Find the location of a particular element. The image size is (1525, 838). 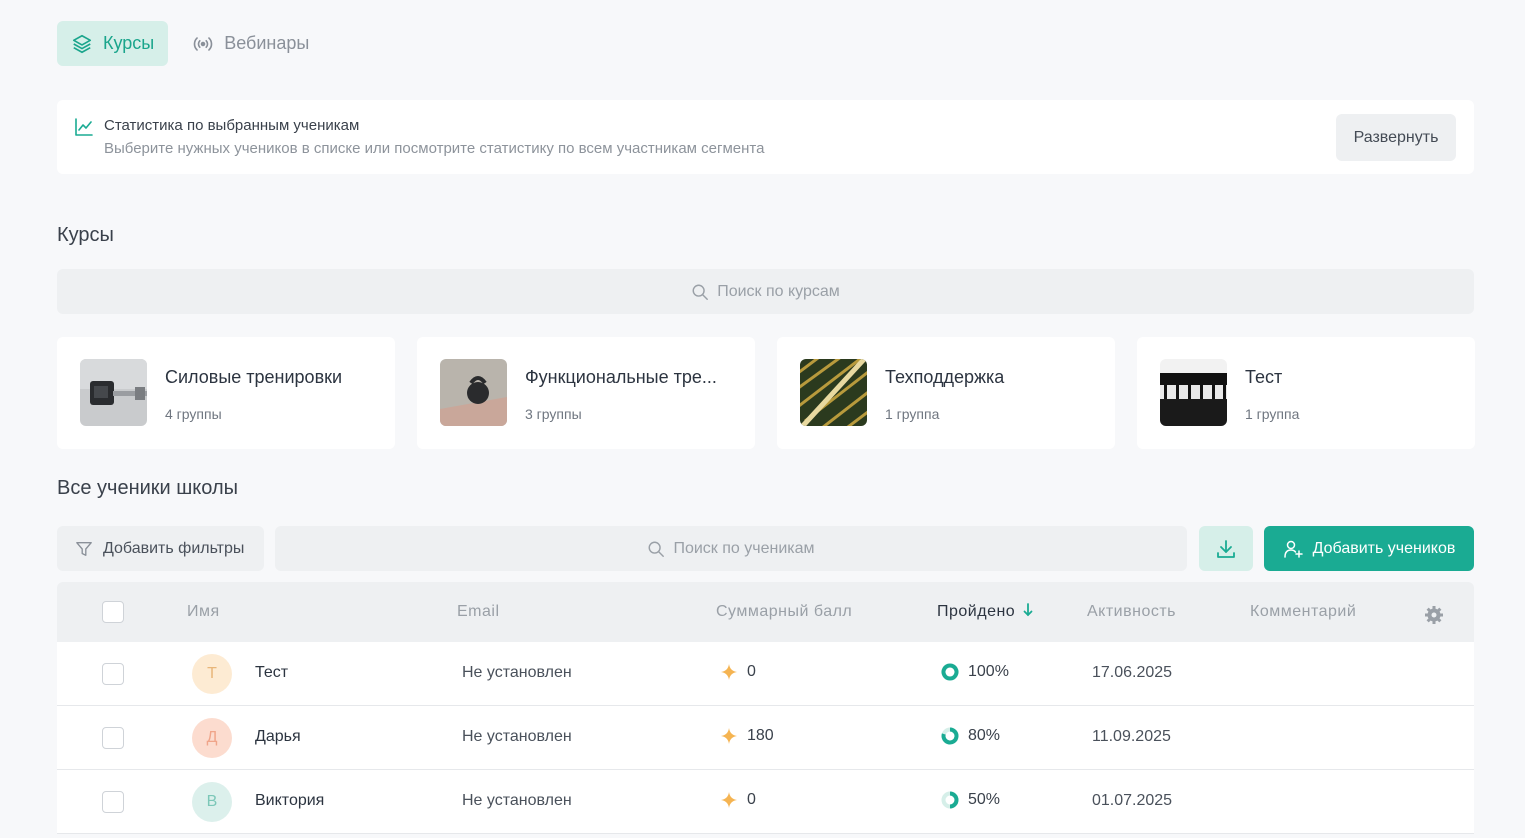

add-filters-button: Добавить фильтры is located at coordinates (160, 548).